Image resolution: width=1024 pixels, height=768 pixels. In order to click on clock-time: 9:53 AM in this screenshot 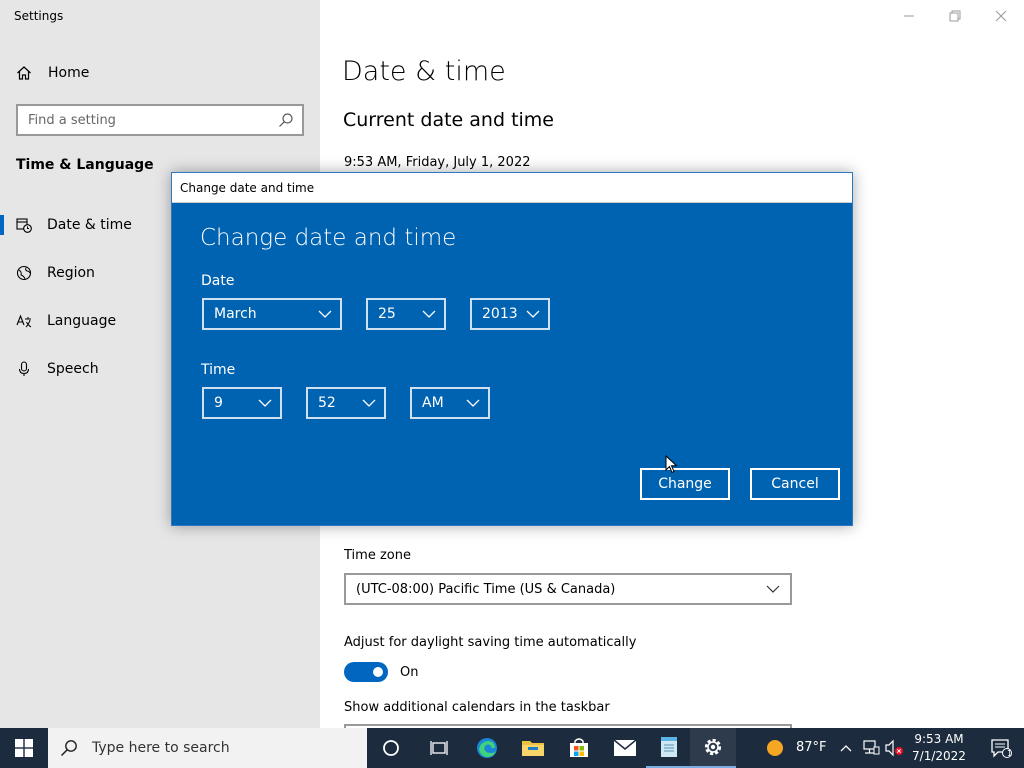, I will do `click(939, 739)`.